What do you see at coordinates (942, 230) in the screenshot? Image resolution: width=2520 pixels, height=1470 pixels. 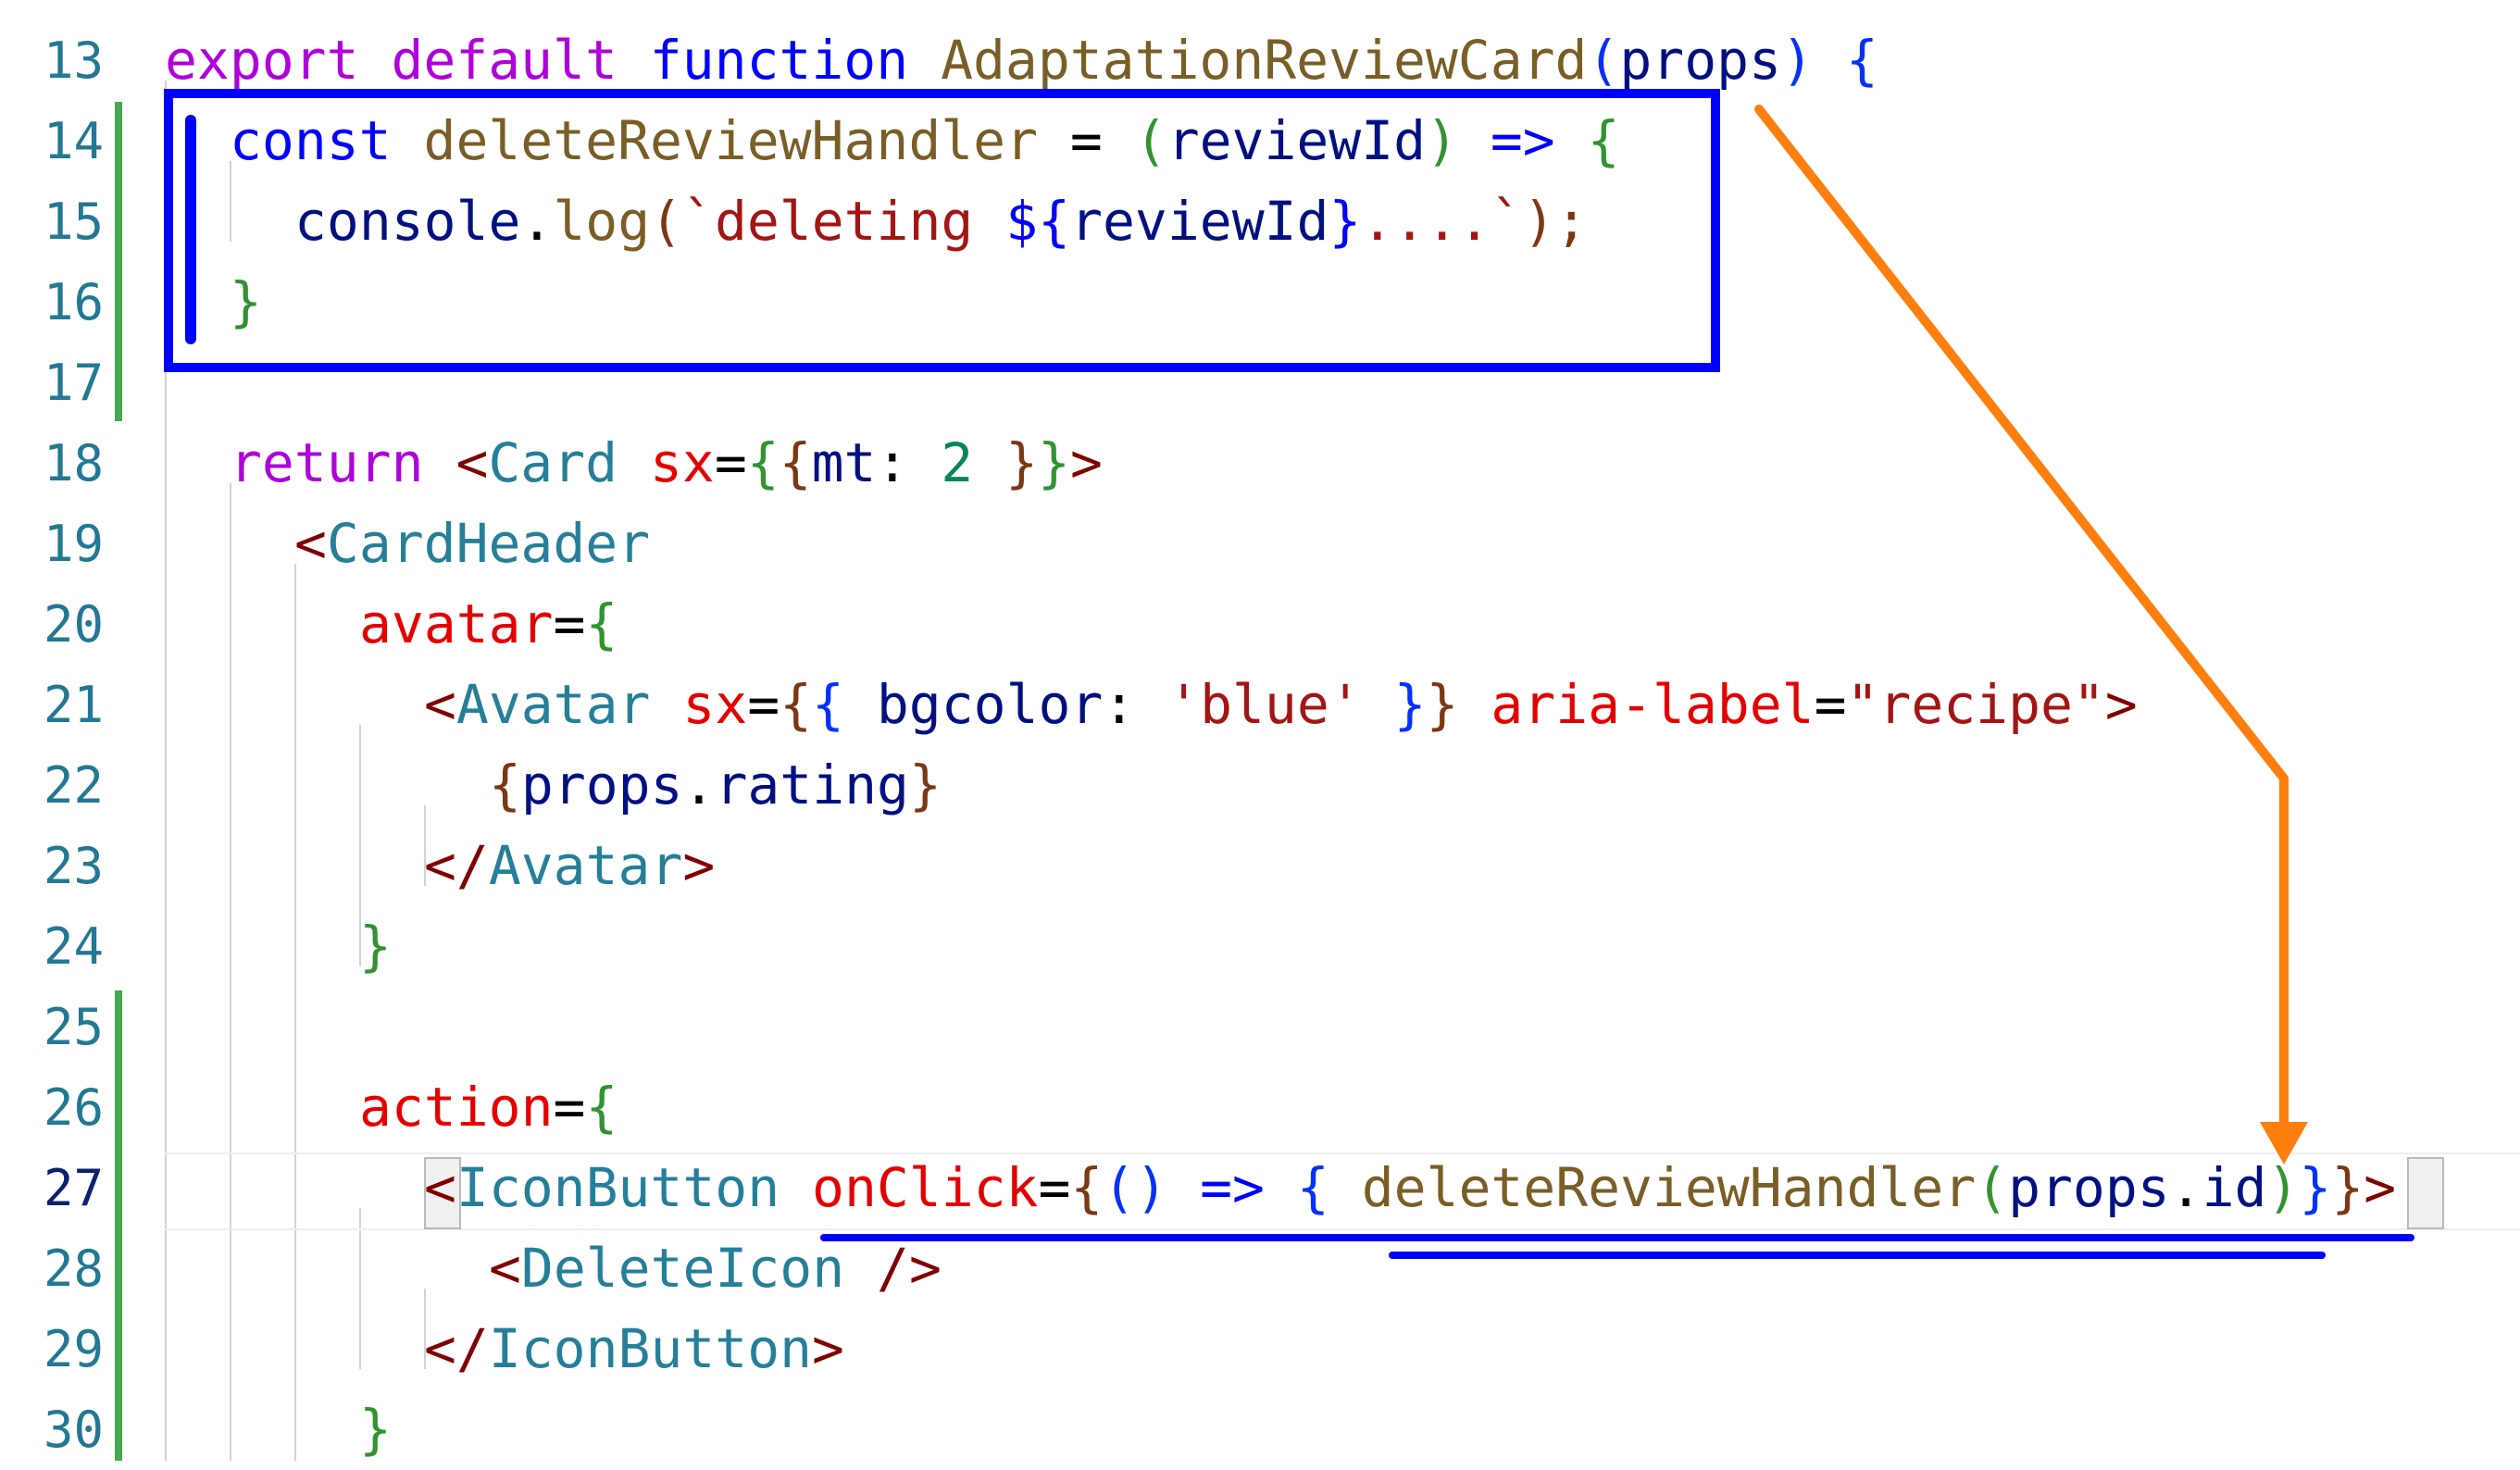 I see `highlight-box` at bounding box center [942, 230].